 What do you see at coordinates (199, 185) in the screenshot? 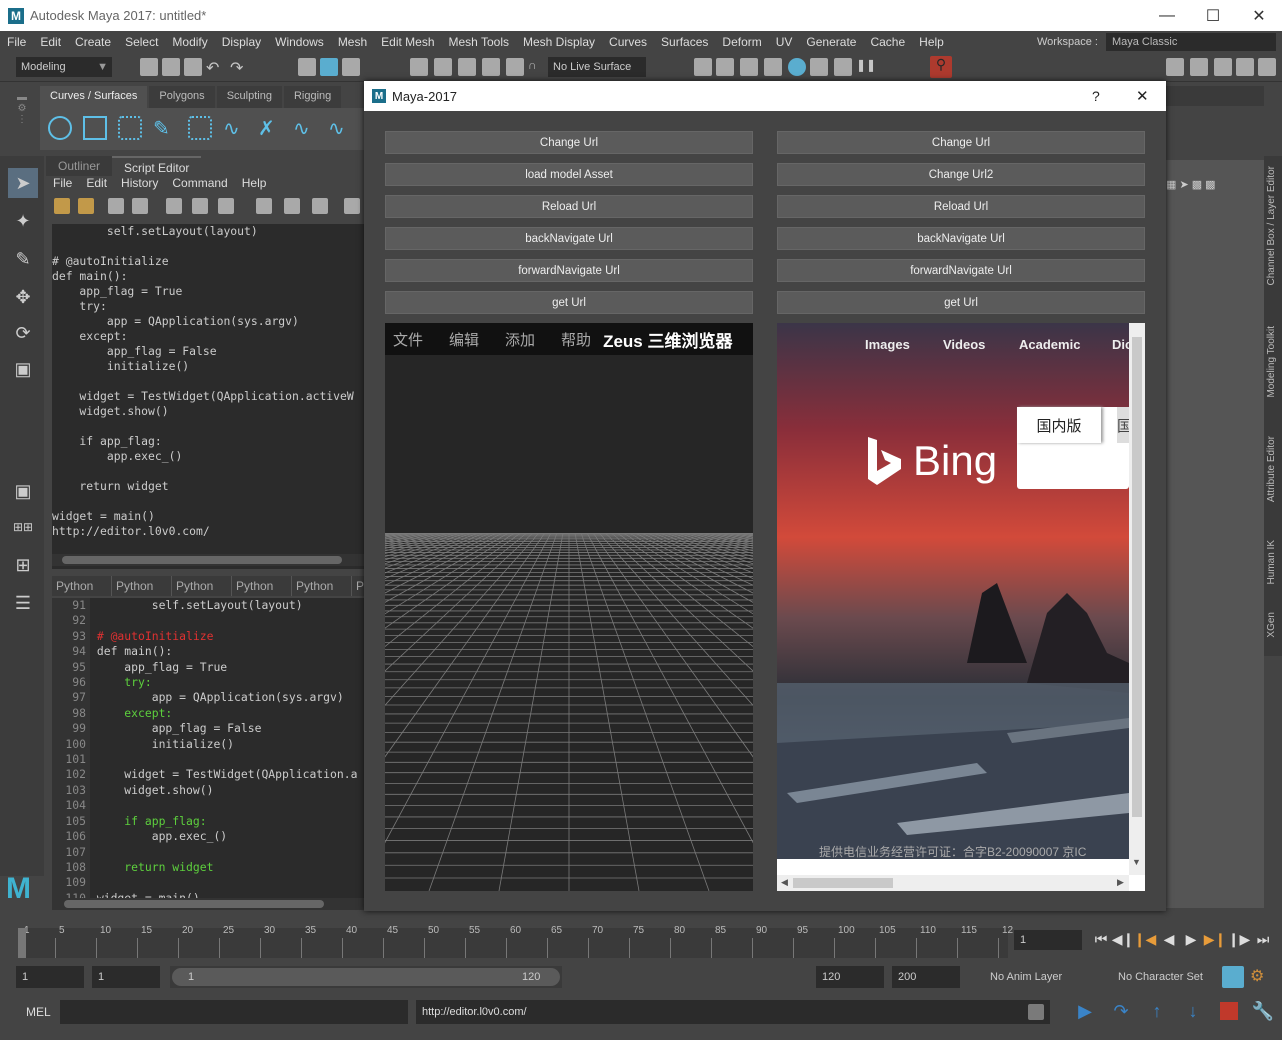
I see `script-menu-command: Command` at bounding box center [199, 185].